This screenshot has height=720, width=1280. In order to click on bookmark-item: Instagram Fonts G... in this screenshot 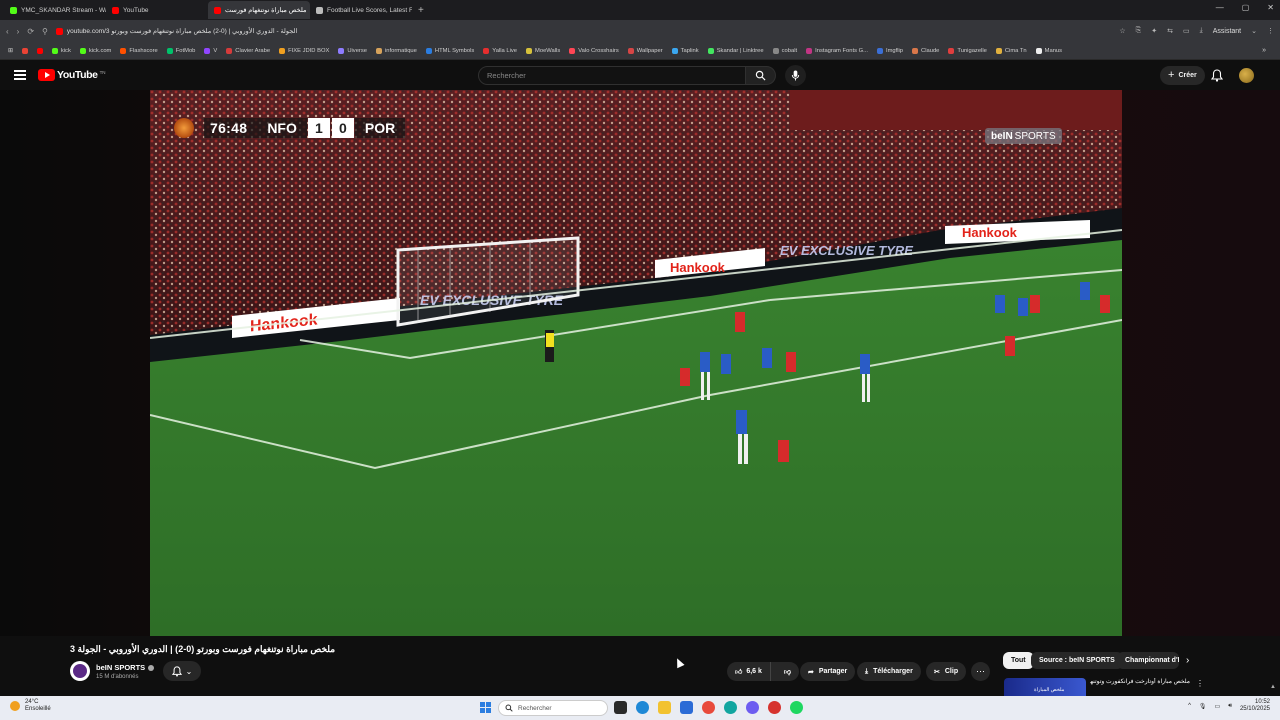, I will do `click(837, 50)`.